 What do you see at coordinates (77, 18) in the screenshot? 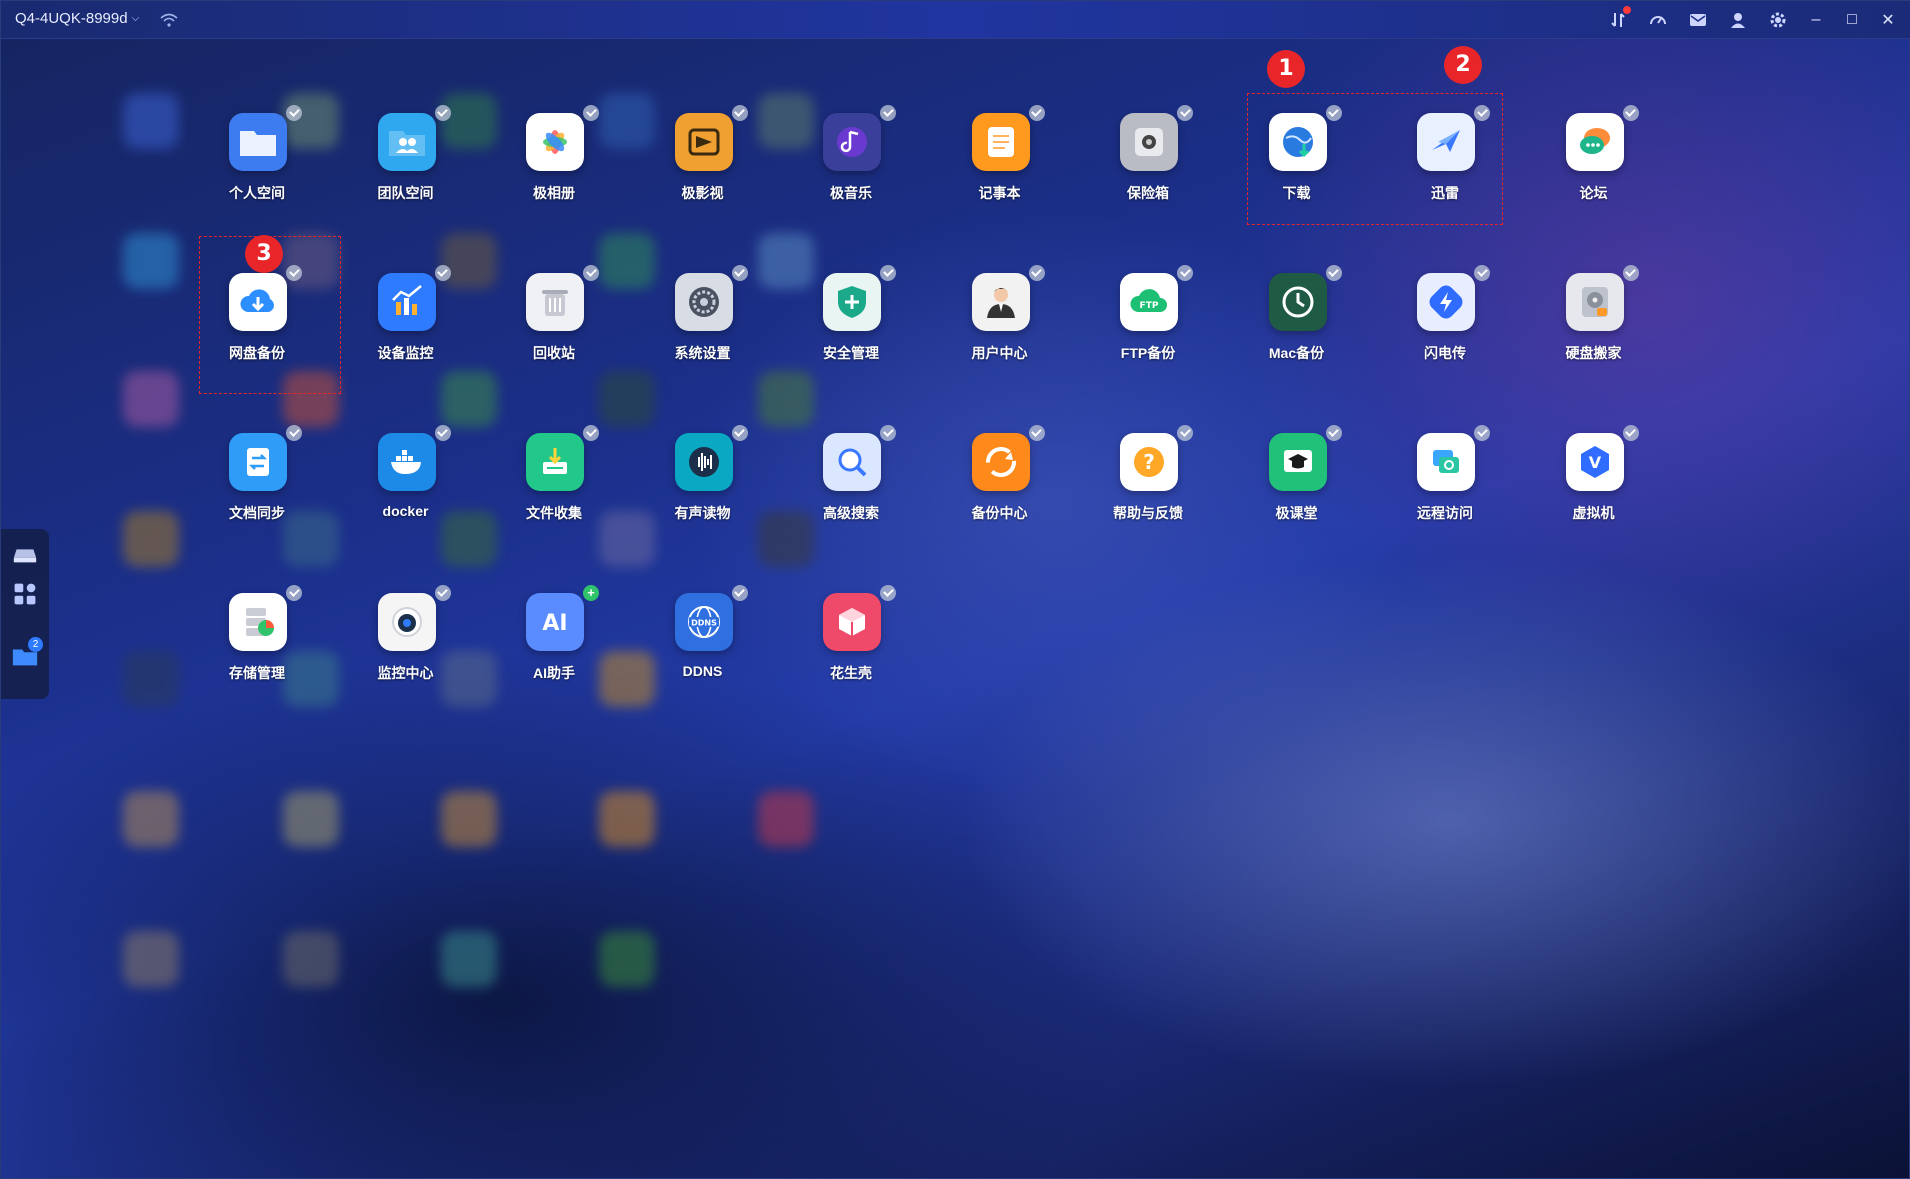
I see `device-selector: Q4-4UQK-8999d ⌵` at bounding box center [77, 18].